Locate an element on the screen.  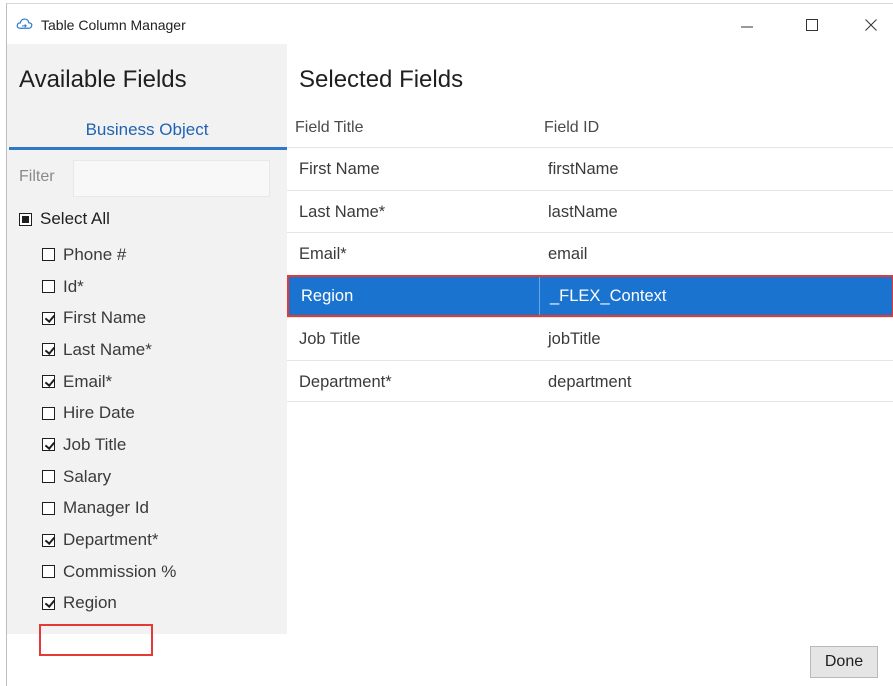
filter-input is located at coordinates (171, 178).